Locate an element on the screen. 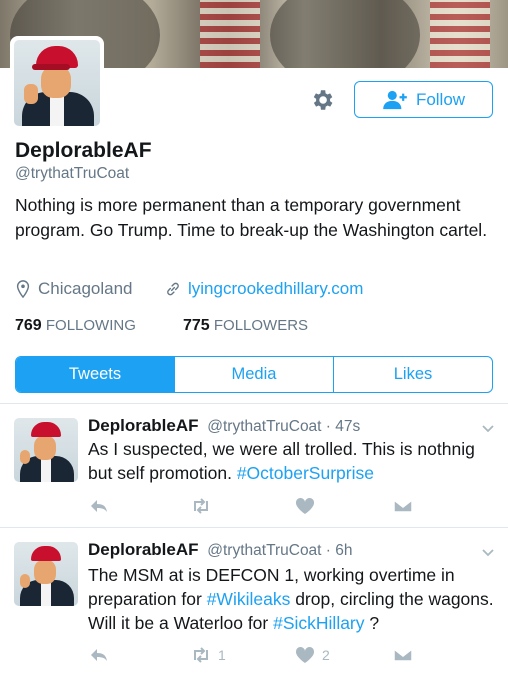  tab-media: Media is located at coordinates (253, 374).